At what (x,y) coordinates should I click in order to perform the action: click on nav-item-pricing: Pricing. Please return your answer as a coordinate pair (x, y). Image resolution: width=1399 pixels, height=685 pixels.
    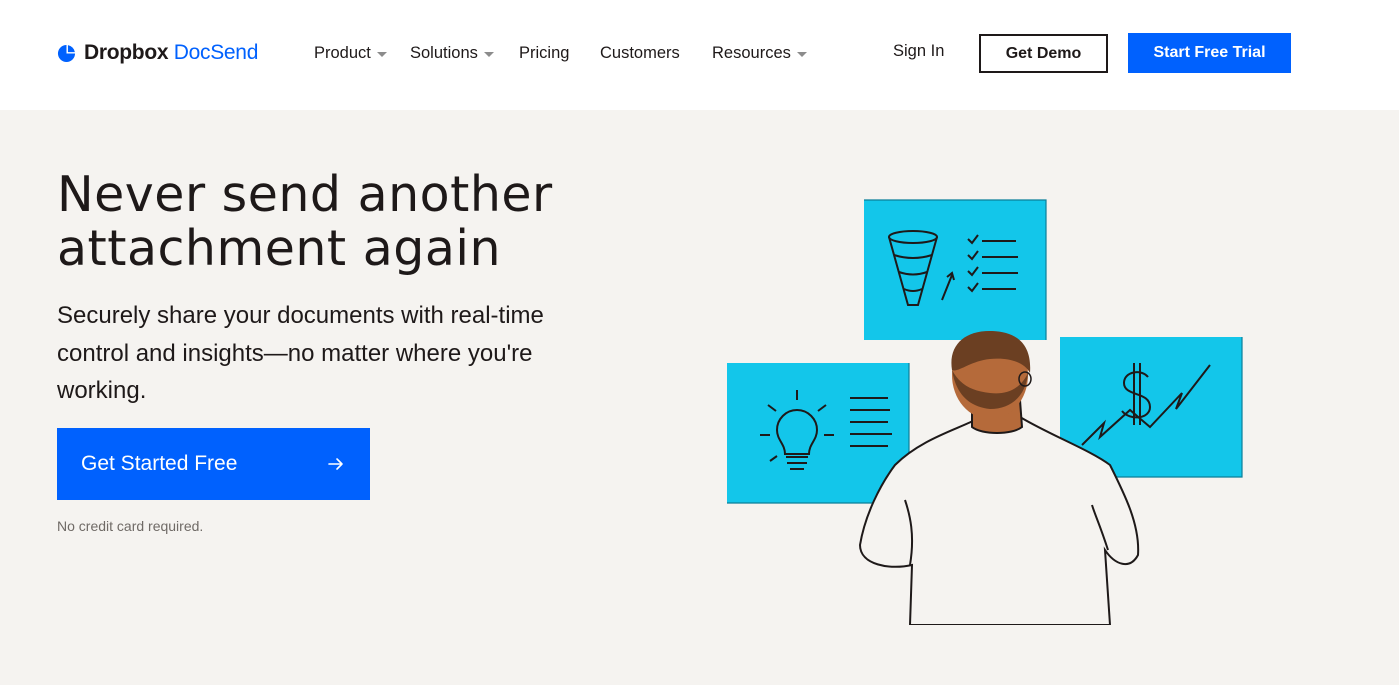
    Looking at the image, I should click on (544, 53).